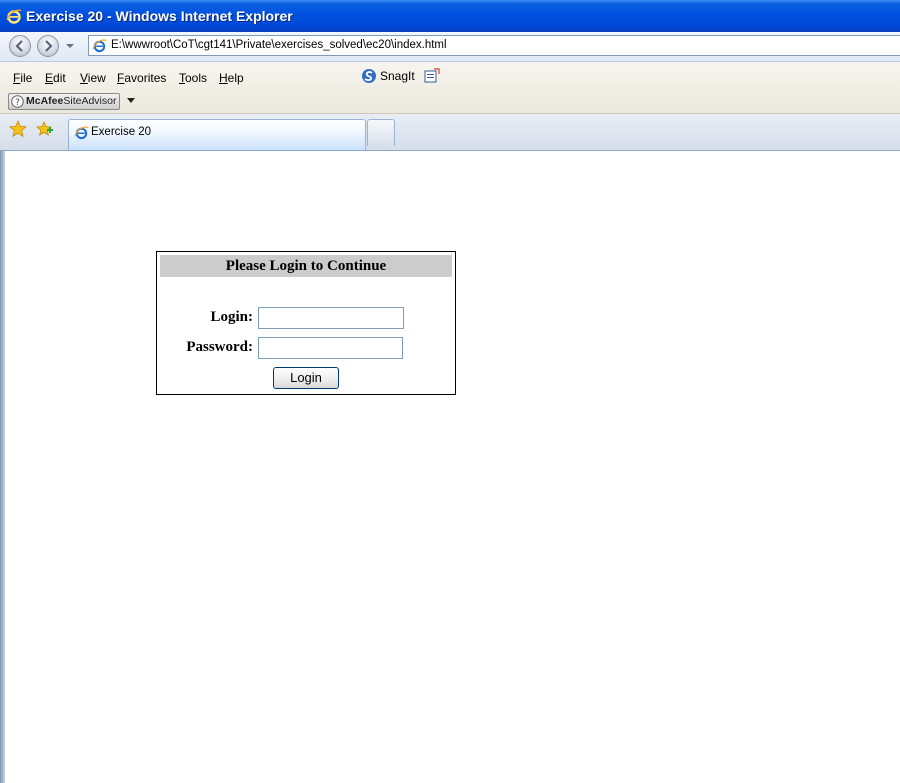 This screenshot has height=783, width=900. Describe the element at coordinates (93, 78) in the screenshot. I see `menu-view: View` at that location.